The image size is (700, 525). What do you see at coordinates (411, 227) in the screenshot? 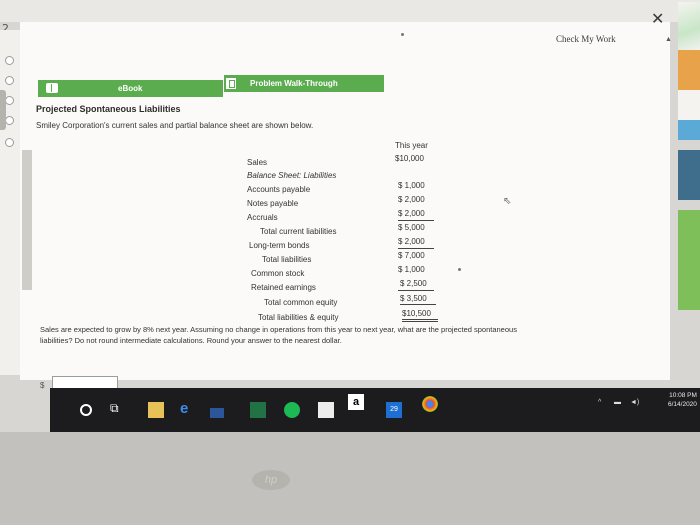
I see `row-value-total-current-liabilities: $ 5,000` at bounding box center [411, 227].